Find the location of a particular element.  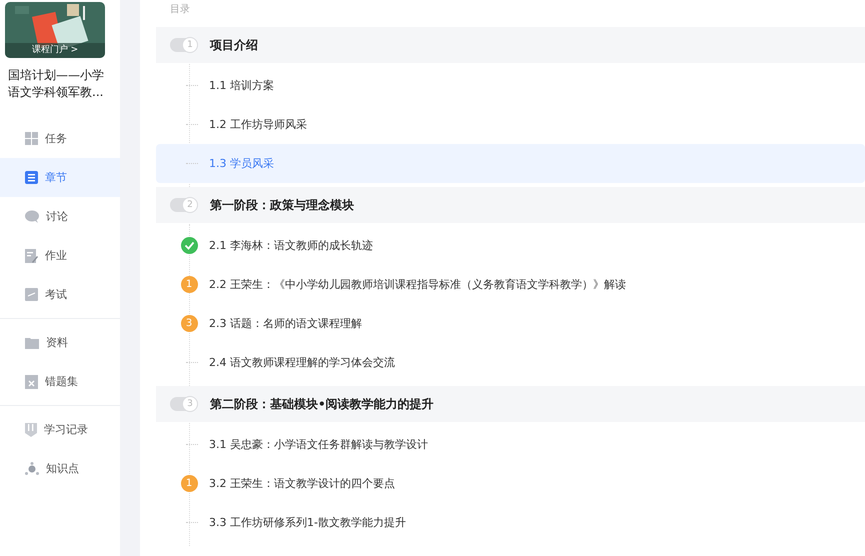

bookmark-icon is located at coordinates (31, 429).